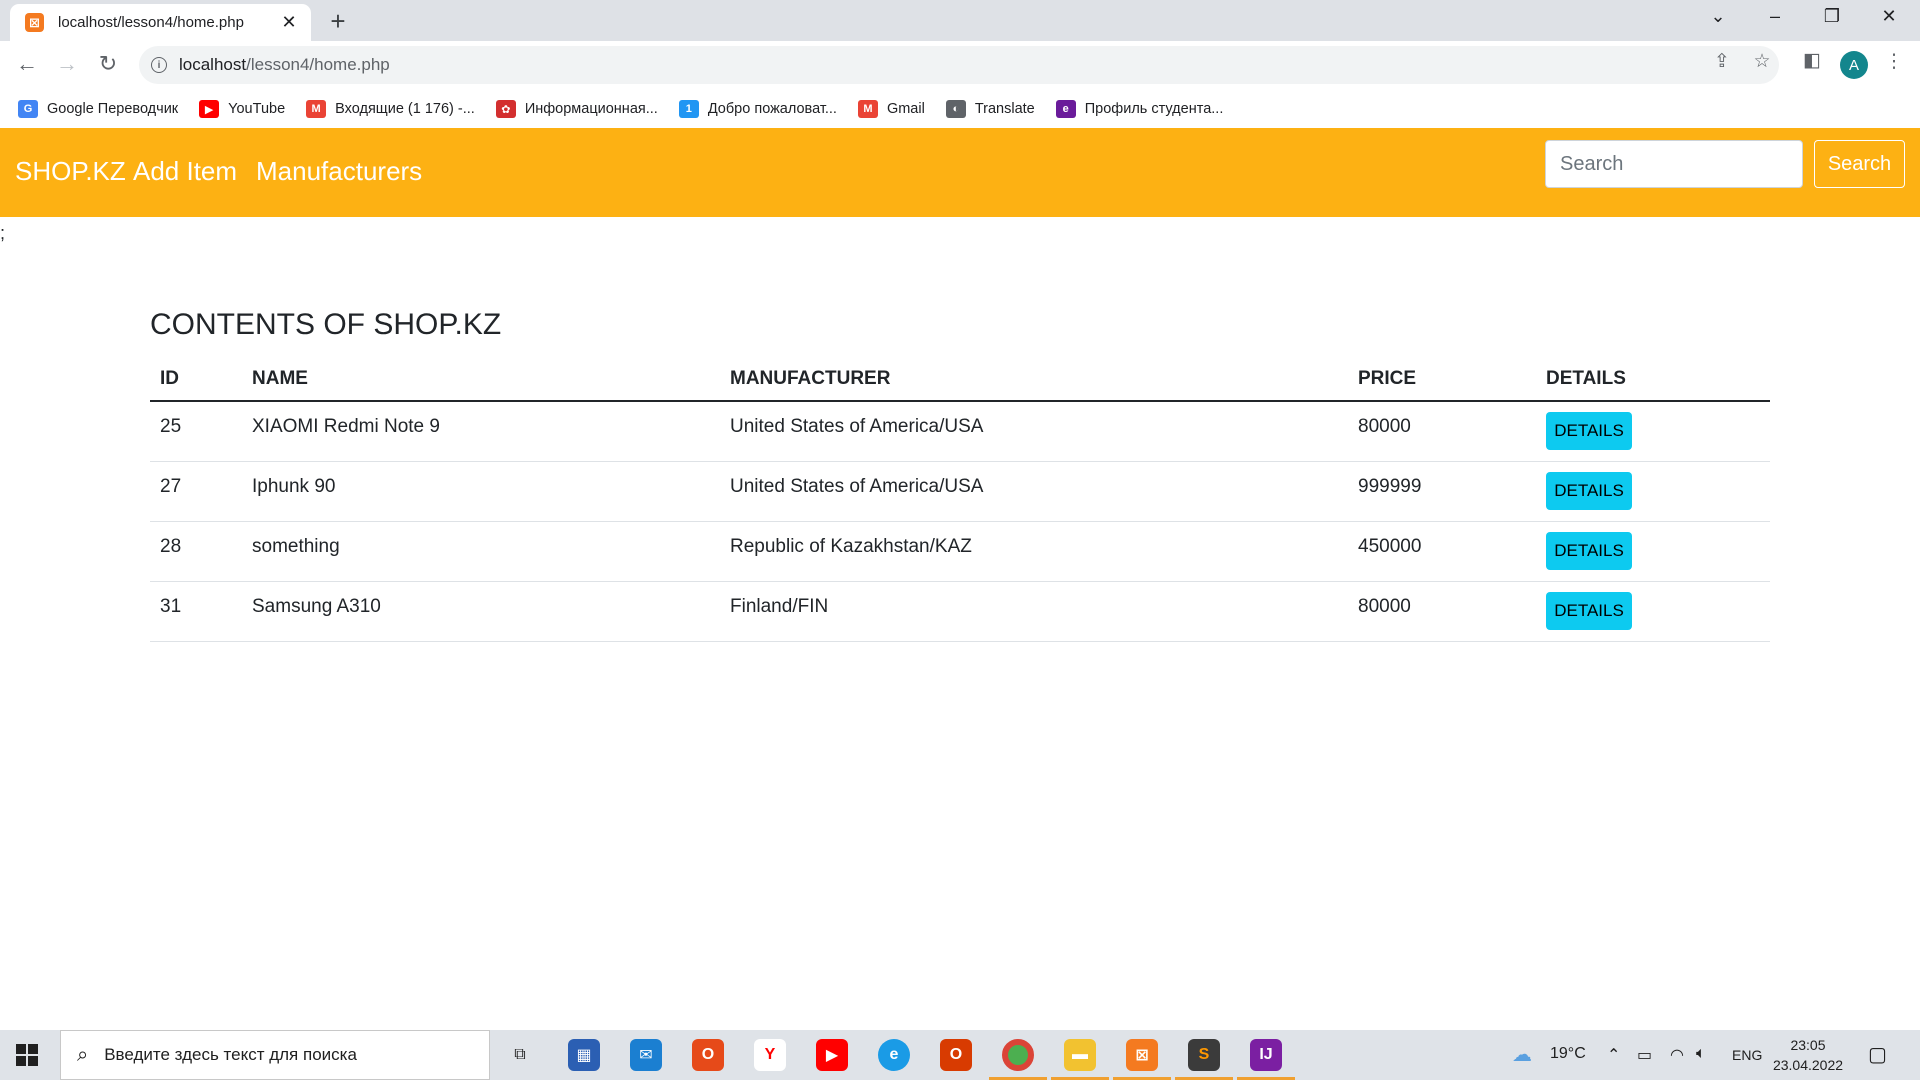 The height and width of the screenshot is (1080, 1920). I want to click on bookmark-item: G Google Переводчик, so click(98, 109).